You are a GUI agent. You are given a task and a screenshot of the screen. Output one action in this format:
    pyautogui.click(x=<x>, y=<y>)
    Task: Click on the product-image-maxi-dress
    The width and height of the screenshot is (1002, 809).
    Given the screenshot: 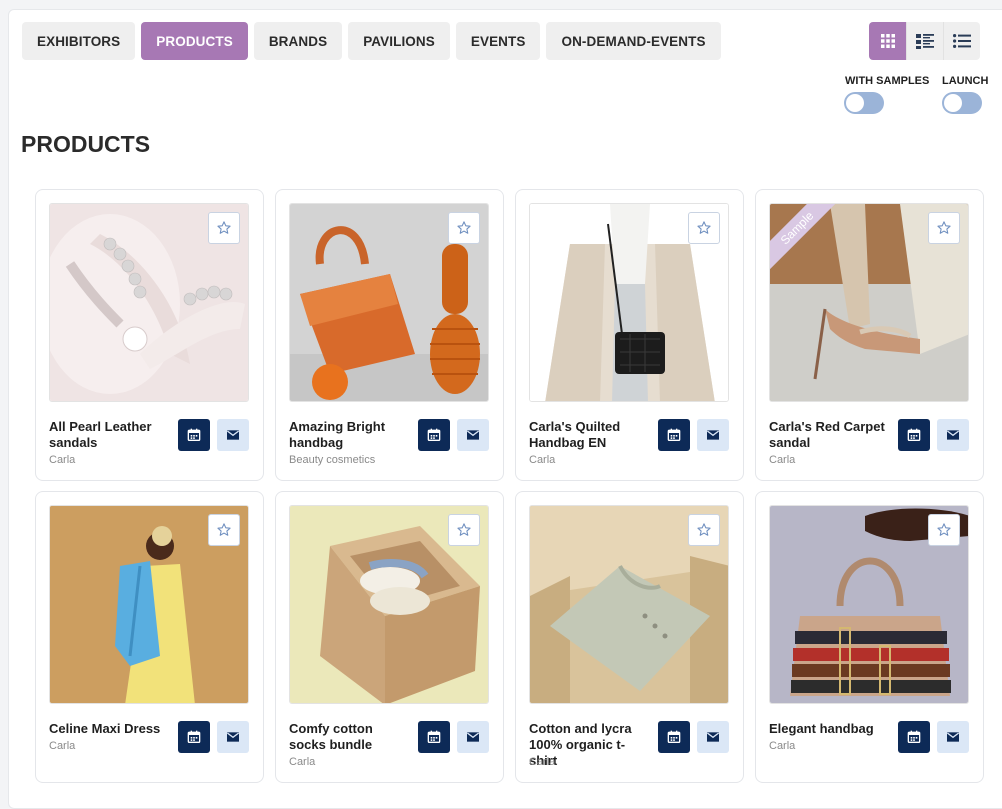 What is the action you would take?
    pyautogui.click(x=149, y=604)
    